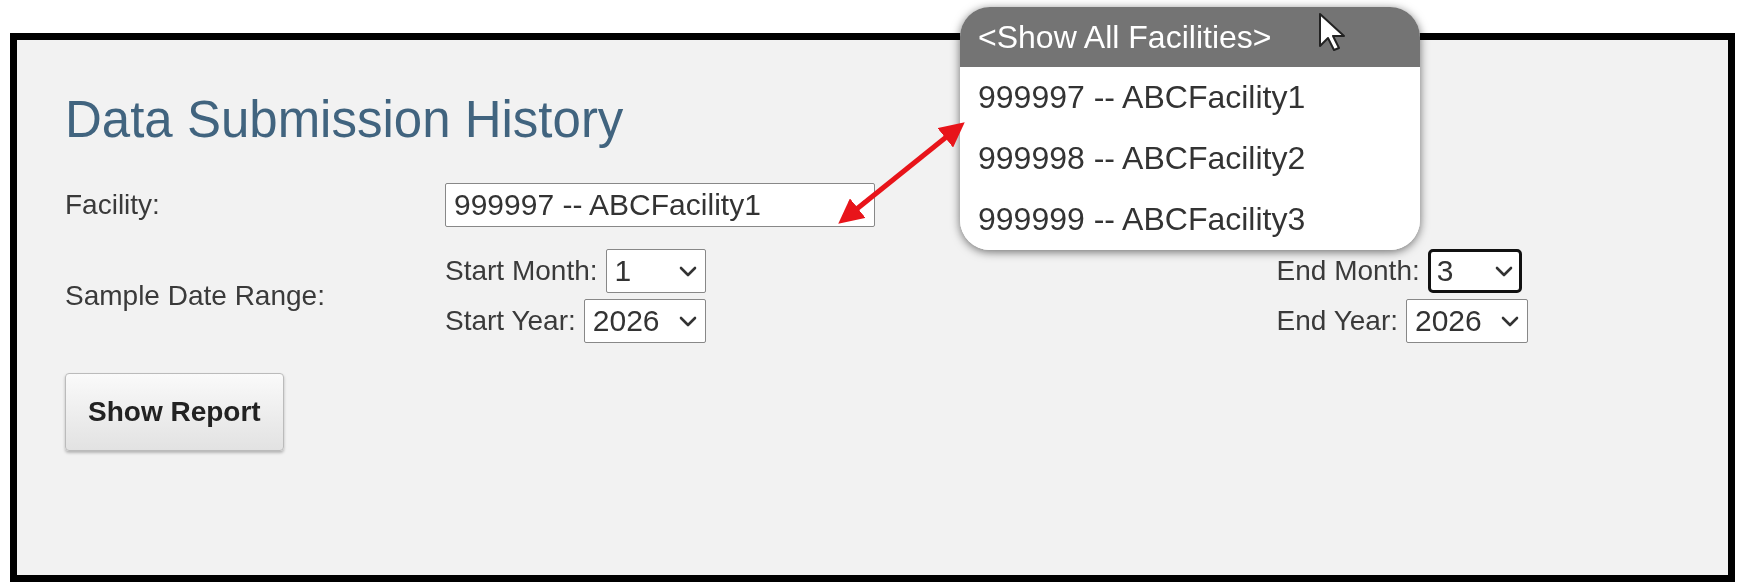  Describe the element at coordinates (1348, 271) in the screenshot. I see `field-label: End Month:` at that location.